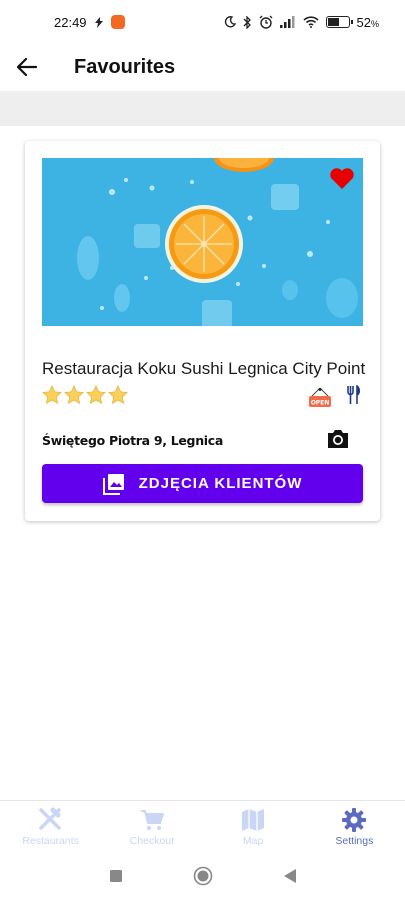 The width and height of the screenshot is (405, 900). I want to click on photo-library-icon, so click(113, 484).